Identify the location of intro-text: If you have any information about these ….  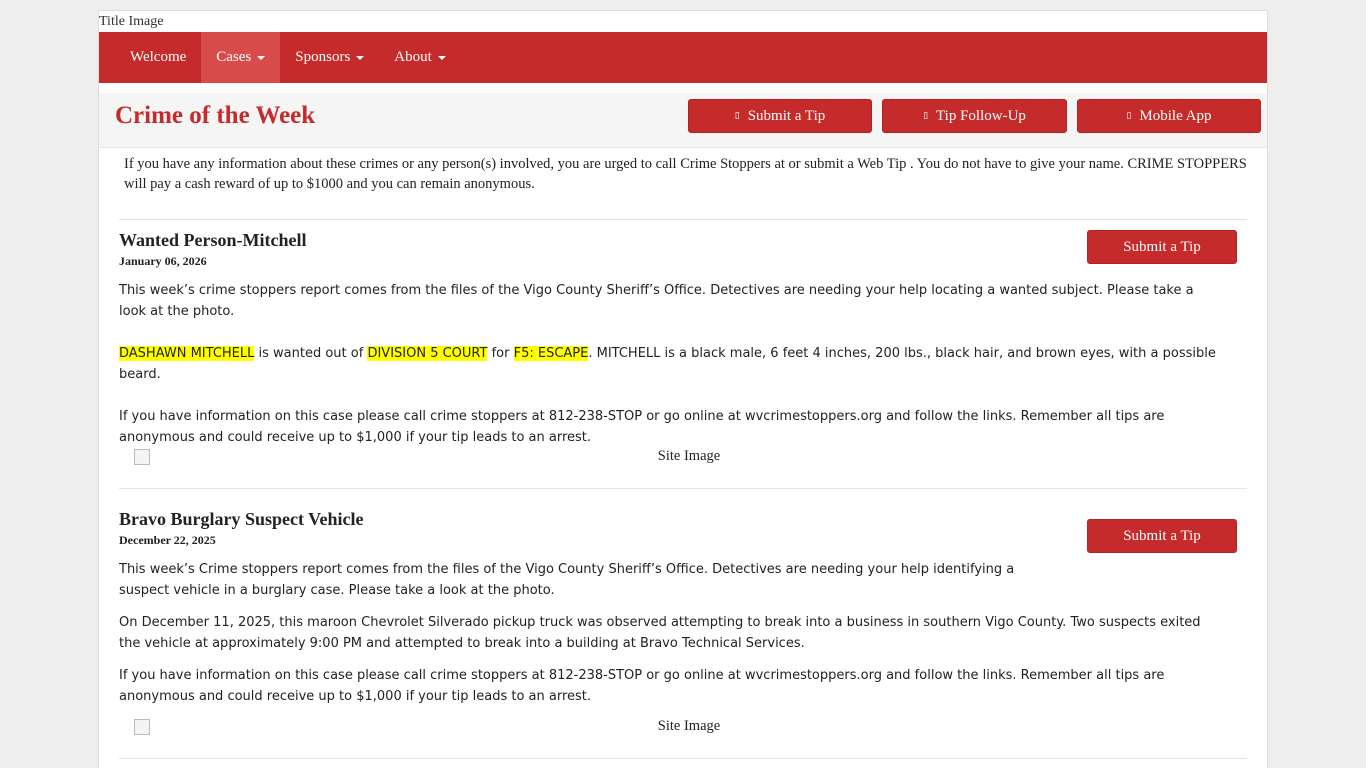
(685, 174).